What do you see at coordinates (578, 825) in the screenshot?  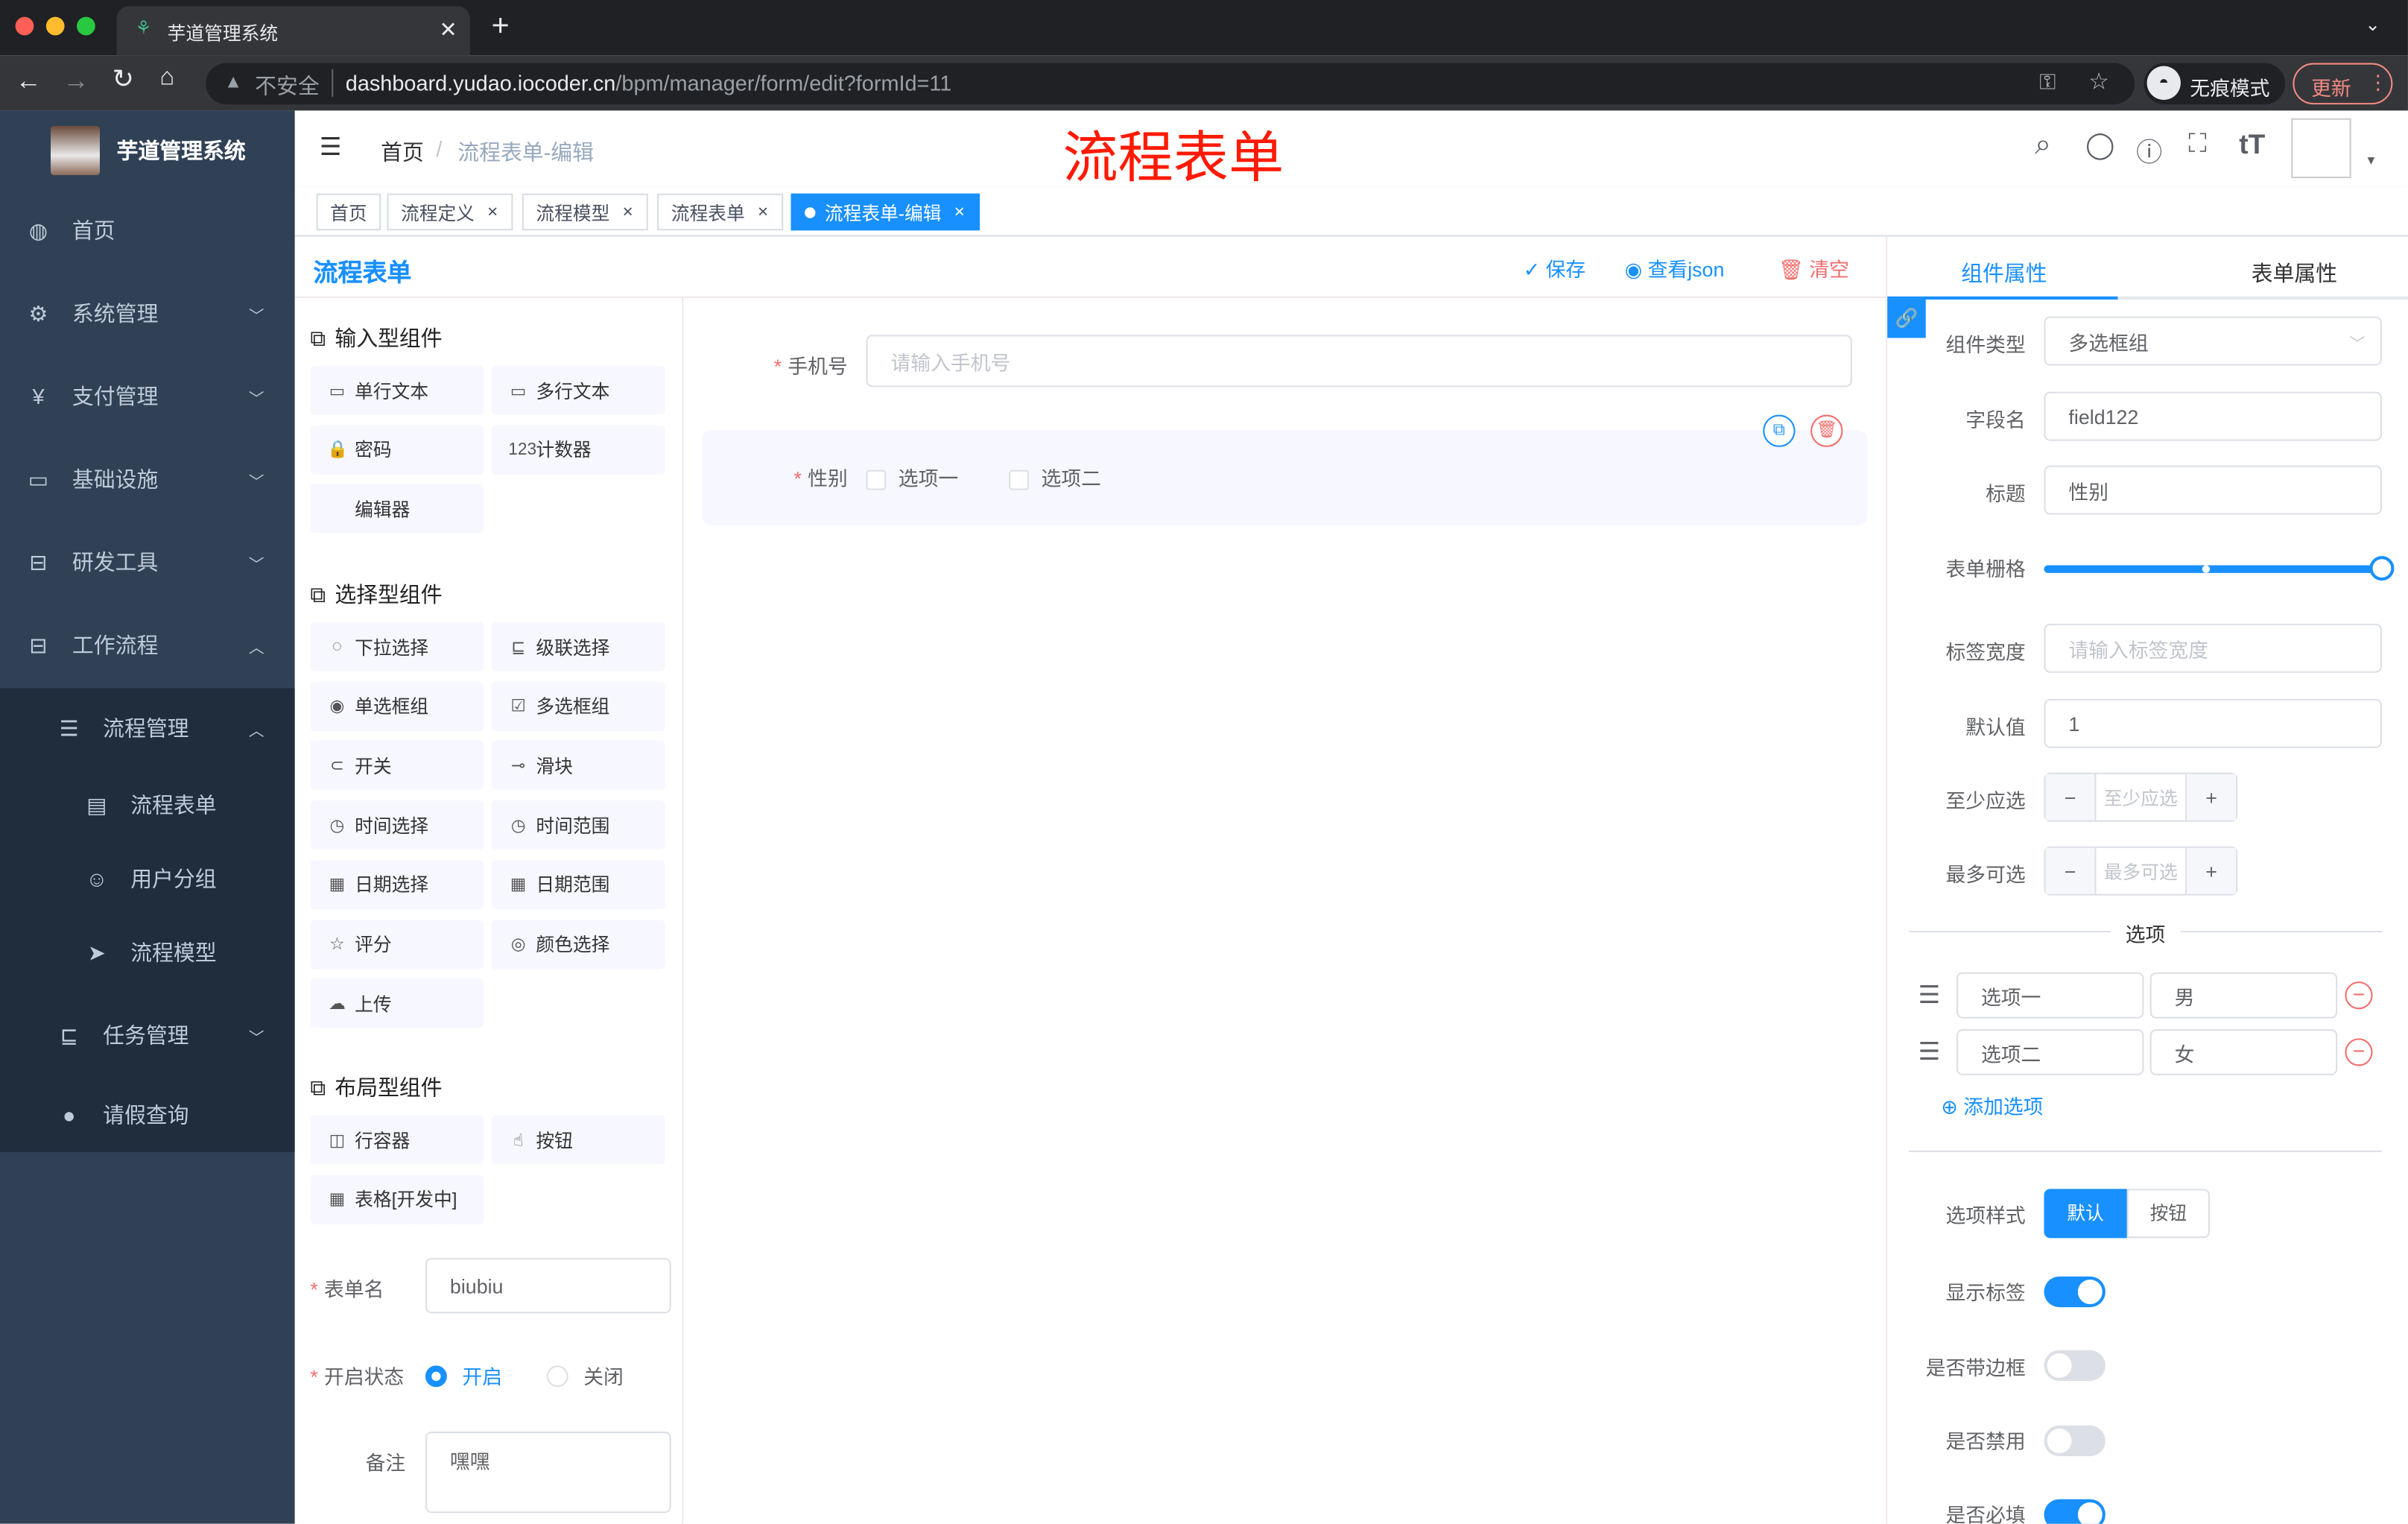 I see `palette-item: ◷ 时间范围` at bounding box center [578, 825].